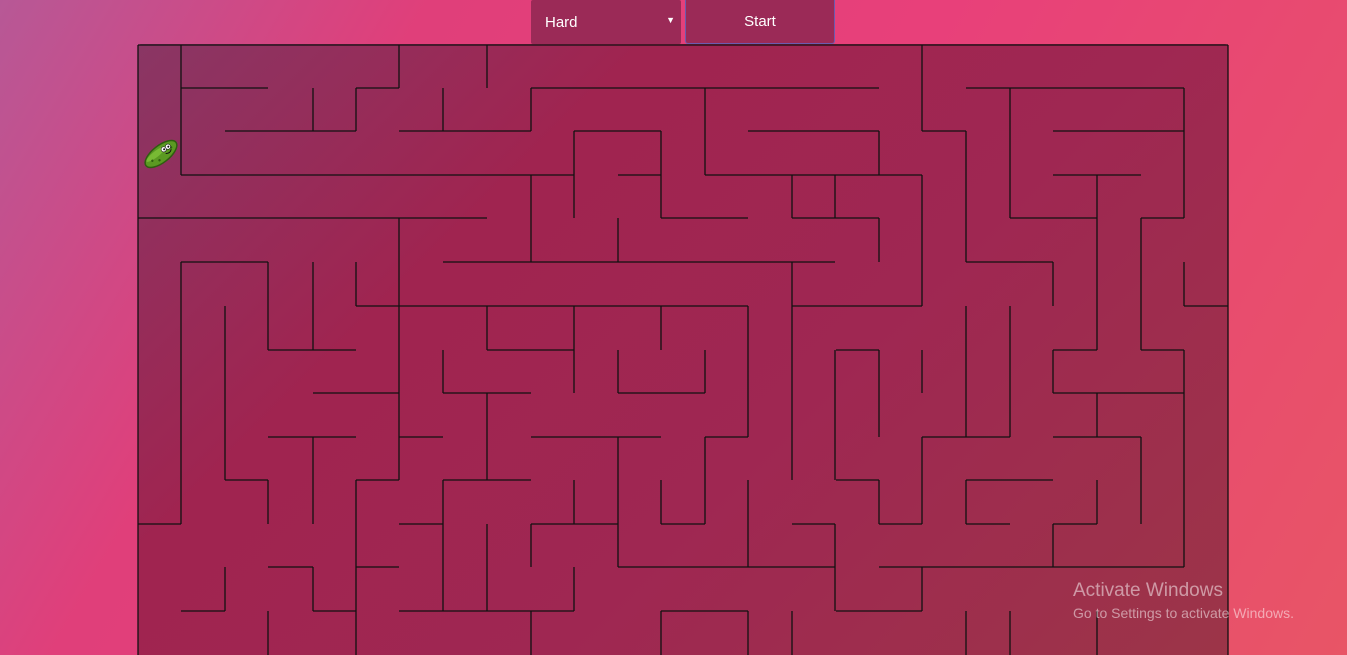  What do you see at coordinates (161, 154) in the screenshot?
I see `pickle-icon` at bounding box center [161, 154].